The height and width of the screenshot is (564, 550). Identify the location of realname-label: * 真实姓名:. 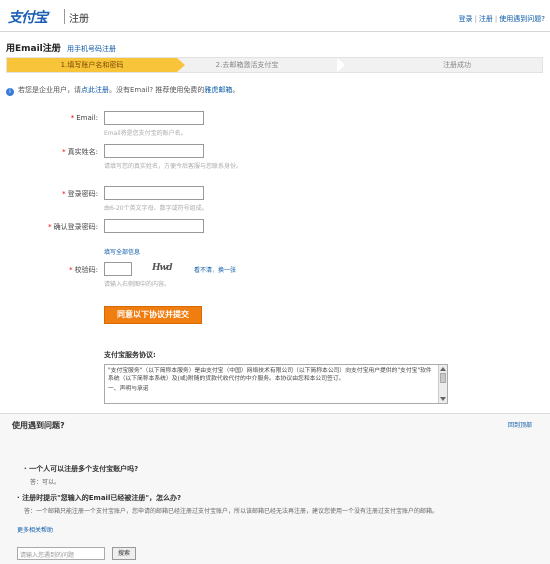
(80, 152).